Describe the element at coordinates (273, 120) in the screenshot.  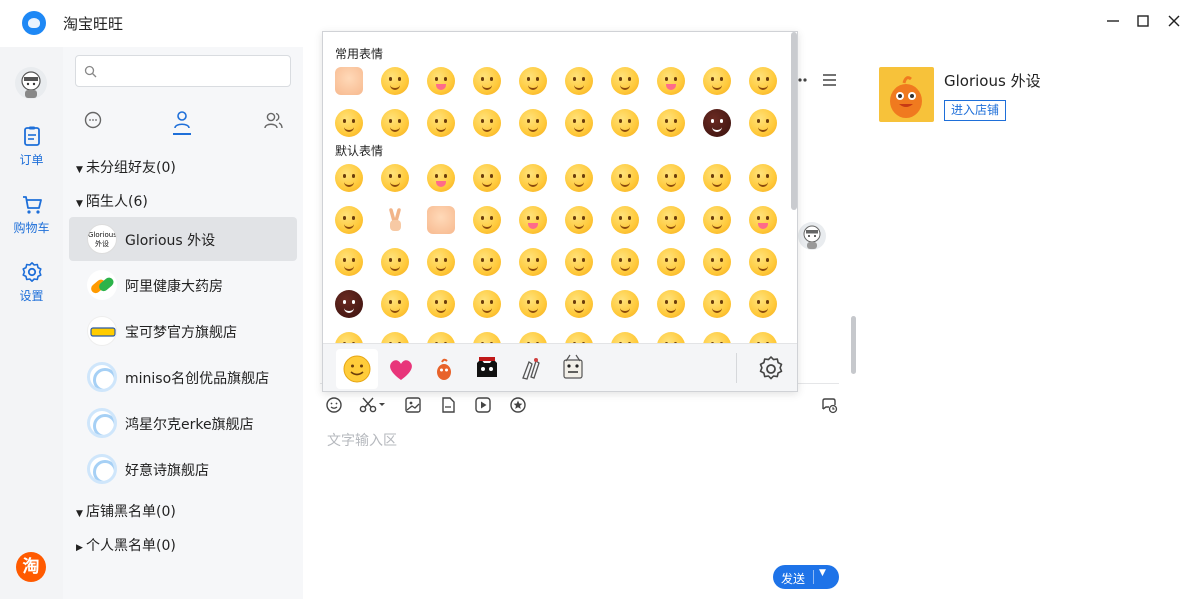
I see `group-icon` at that location.